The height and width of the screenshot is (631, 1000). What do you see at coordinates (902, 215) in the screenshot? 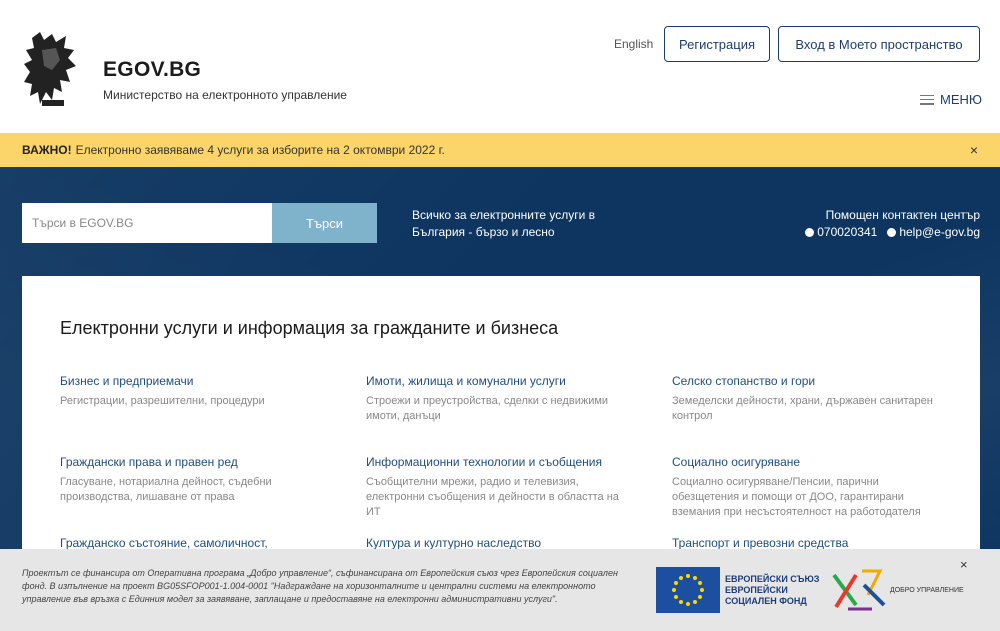
I see `help-title: Помощен контактен център` at bounding box center [902, 215].